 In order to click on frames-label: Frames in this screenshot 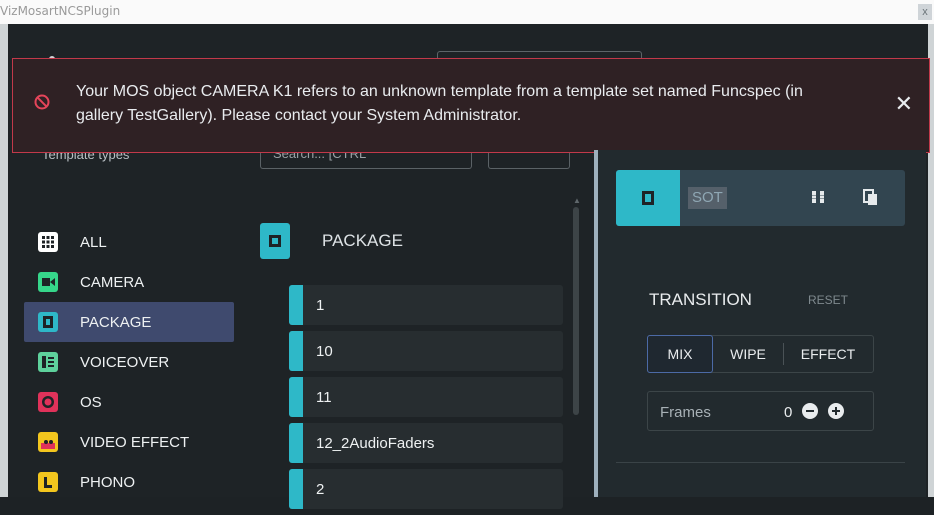, I will do `click(685, 412)`.